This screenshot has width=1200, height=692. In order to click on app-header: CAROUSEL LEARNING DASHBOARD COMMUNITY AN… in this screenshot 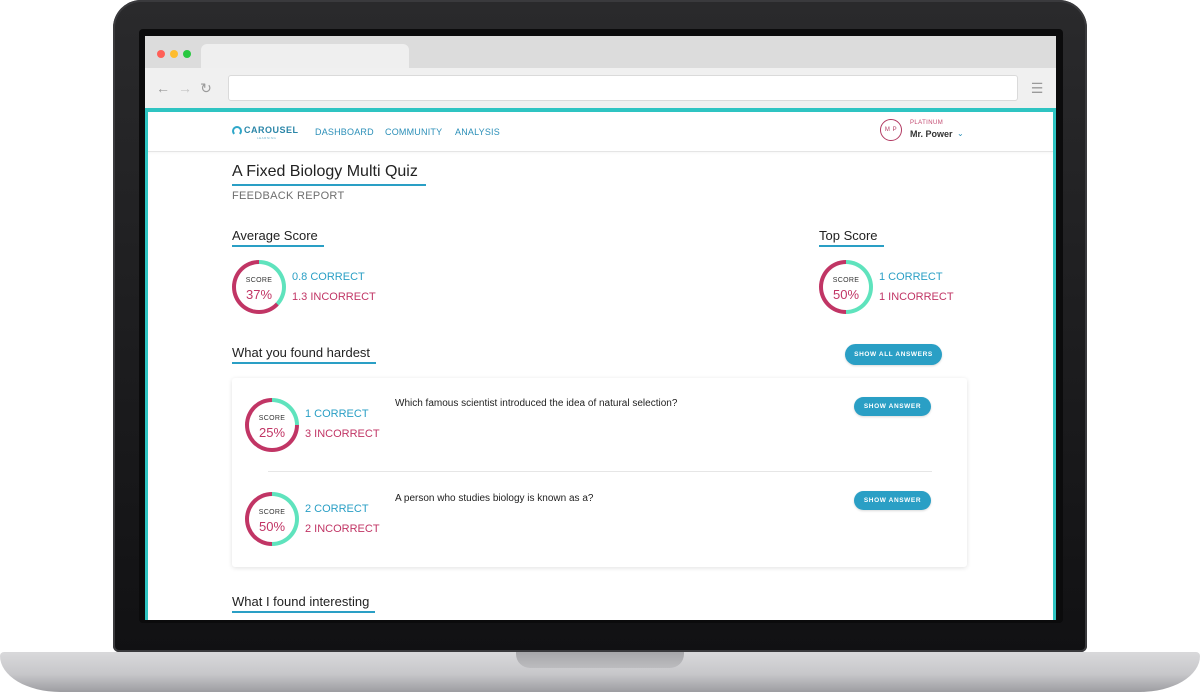, I will do `click(600, 132)`.